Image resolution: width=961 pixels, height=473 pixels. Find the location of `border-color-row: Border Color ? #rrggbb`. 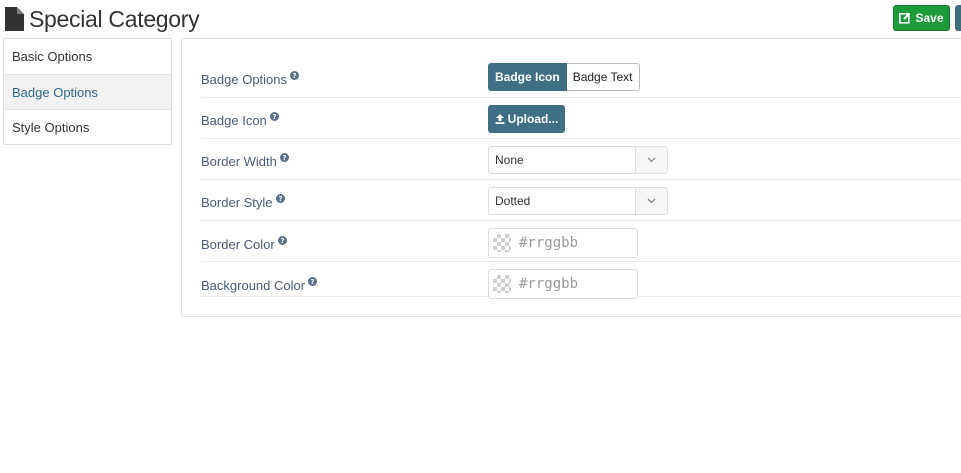

border-color-row: Border Color ? #rrggbb is located at coordinates (581, 241).